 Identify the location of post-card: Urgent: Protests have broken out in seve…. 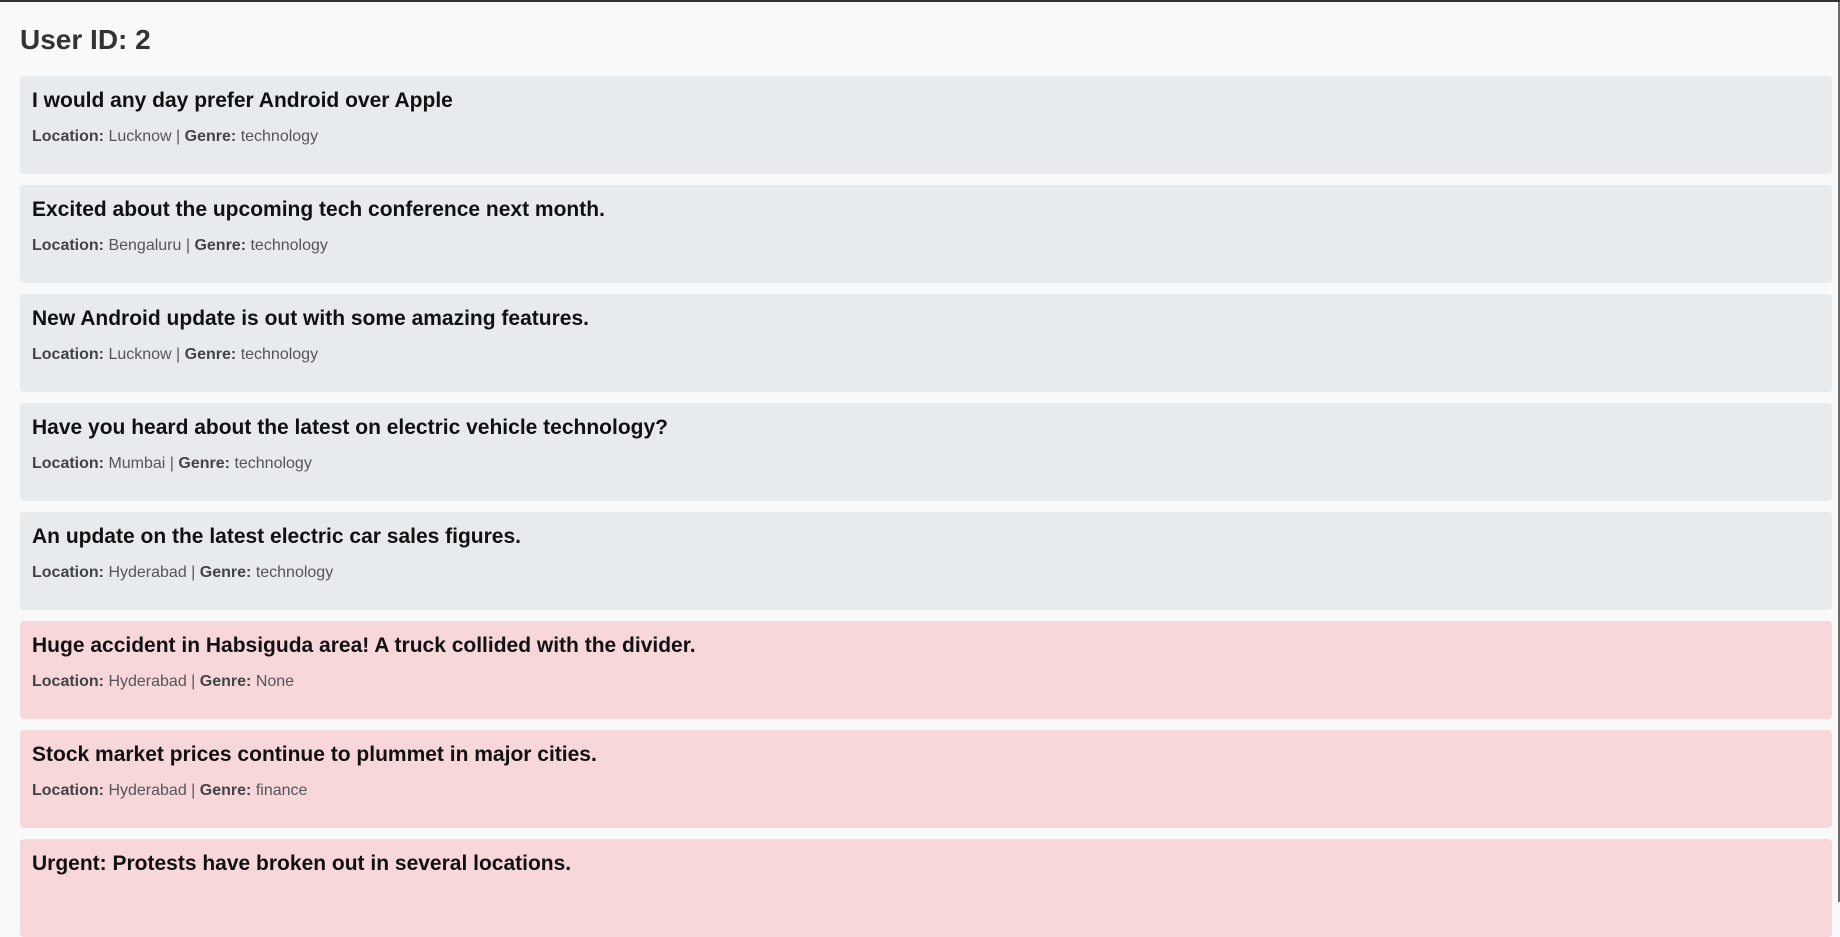
(926, 888).